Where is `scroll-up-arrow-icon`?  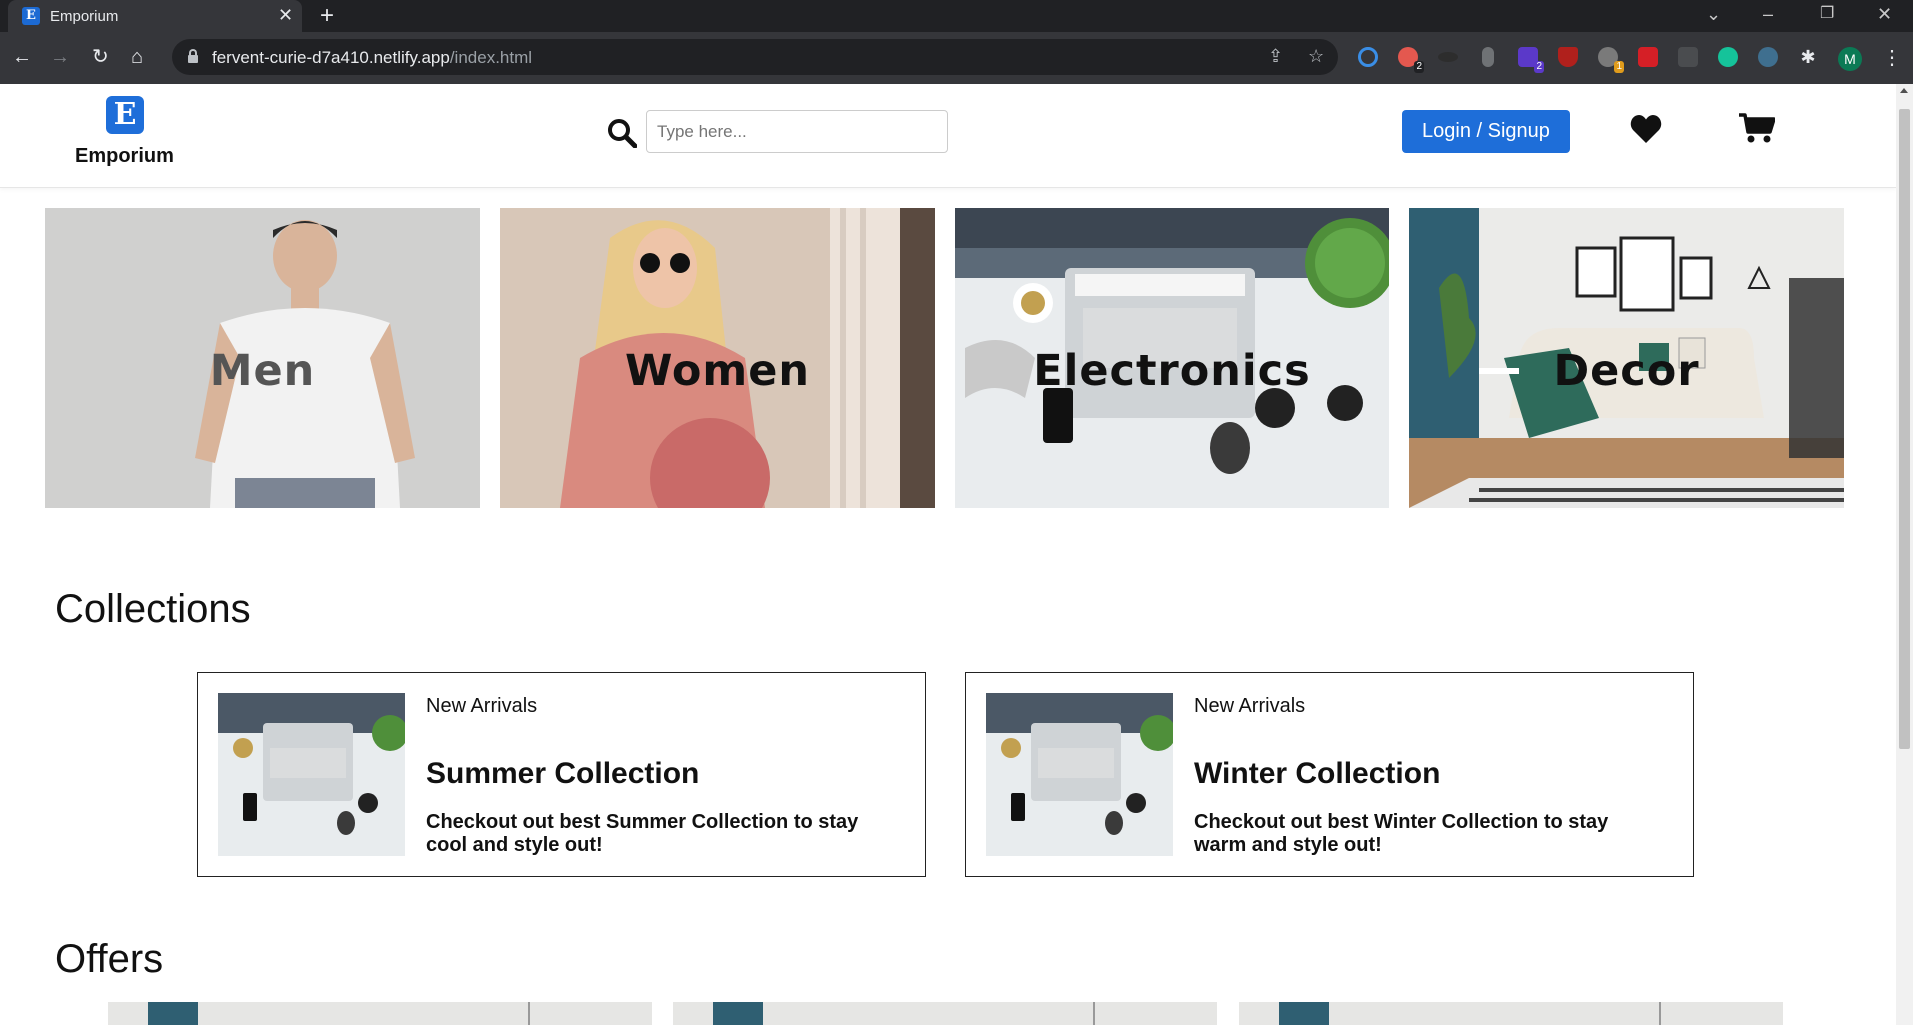
scroll-up-arrow-icon is located at coordinates (1904, 90).